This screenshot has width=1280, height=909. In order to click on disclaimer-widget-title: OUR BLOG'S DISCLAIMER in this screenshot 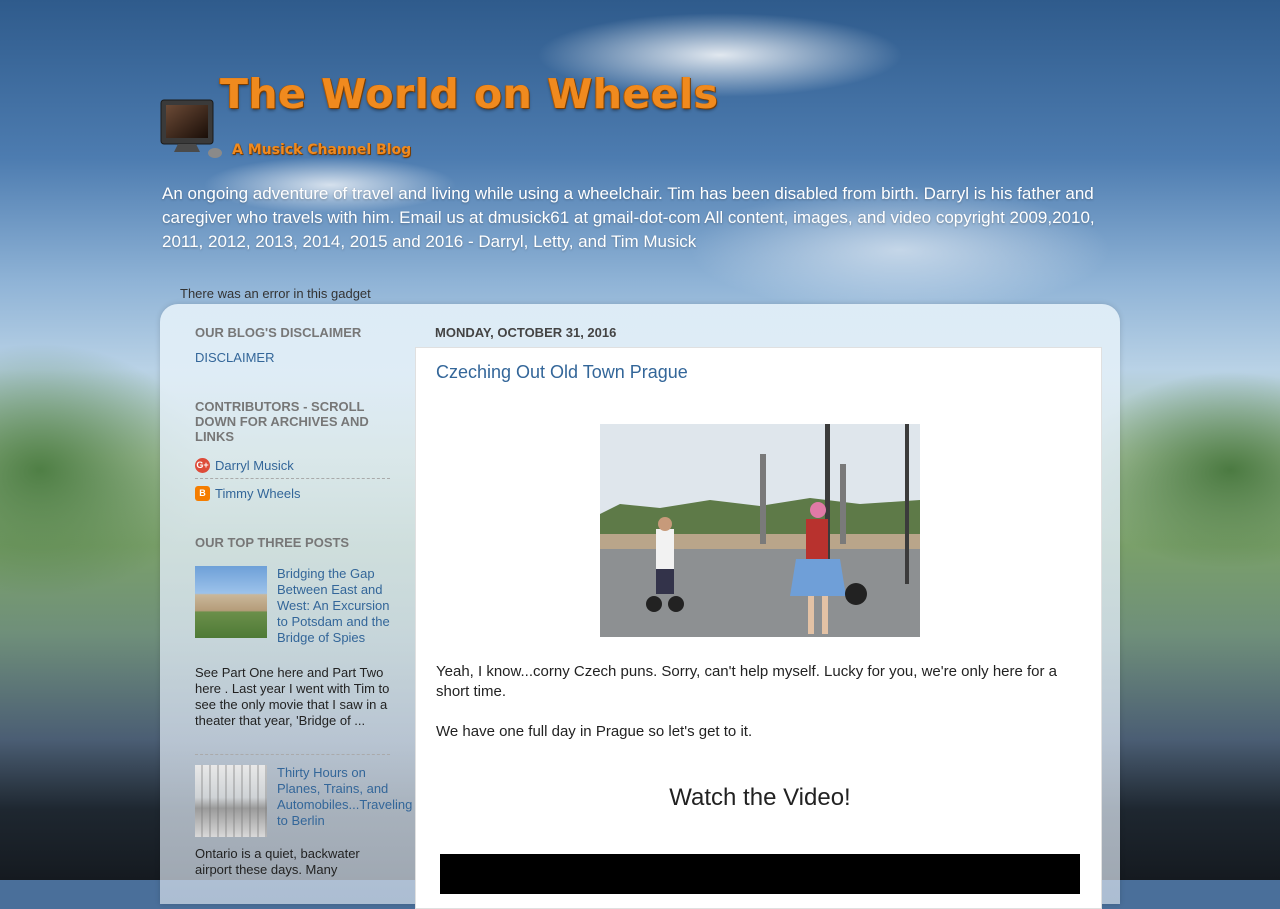, I will do `click(278, 332)`.